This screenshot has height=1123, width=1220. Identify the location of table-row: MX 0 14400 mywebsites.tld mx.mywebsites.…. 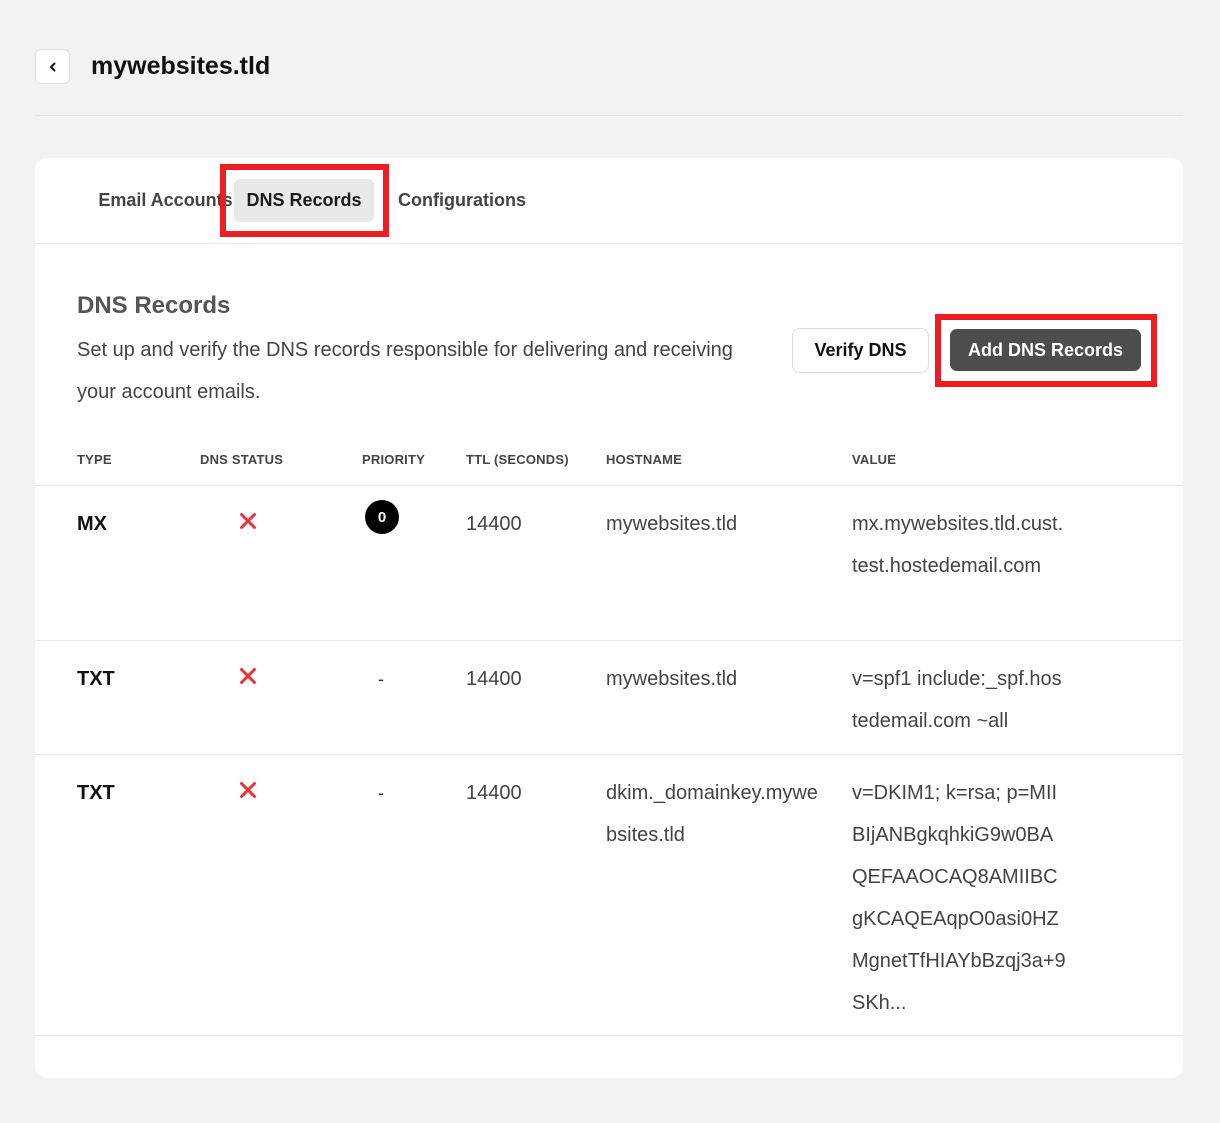
(609, 563).